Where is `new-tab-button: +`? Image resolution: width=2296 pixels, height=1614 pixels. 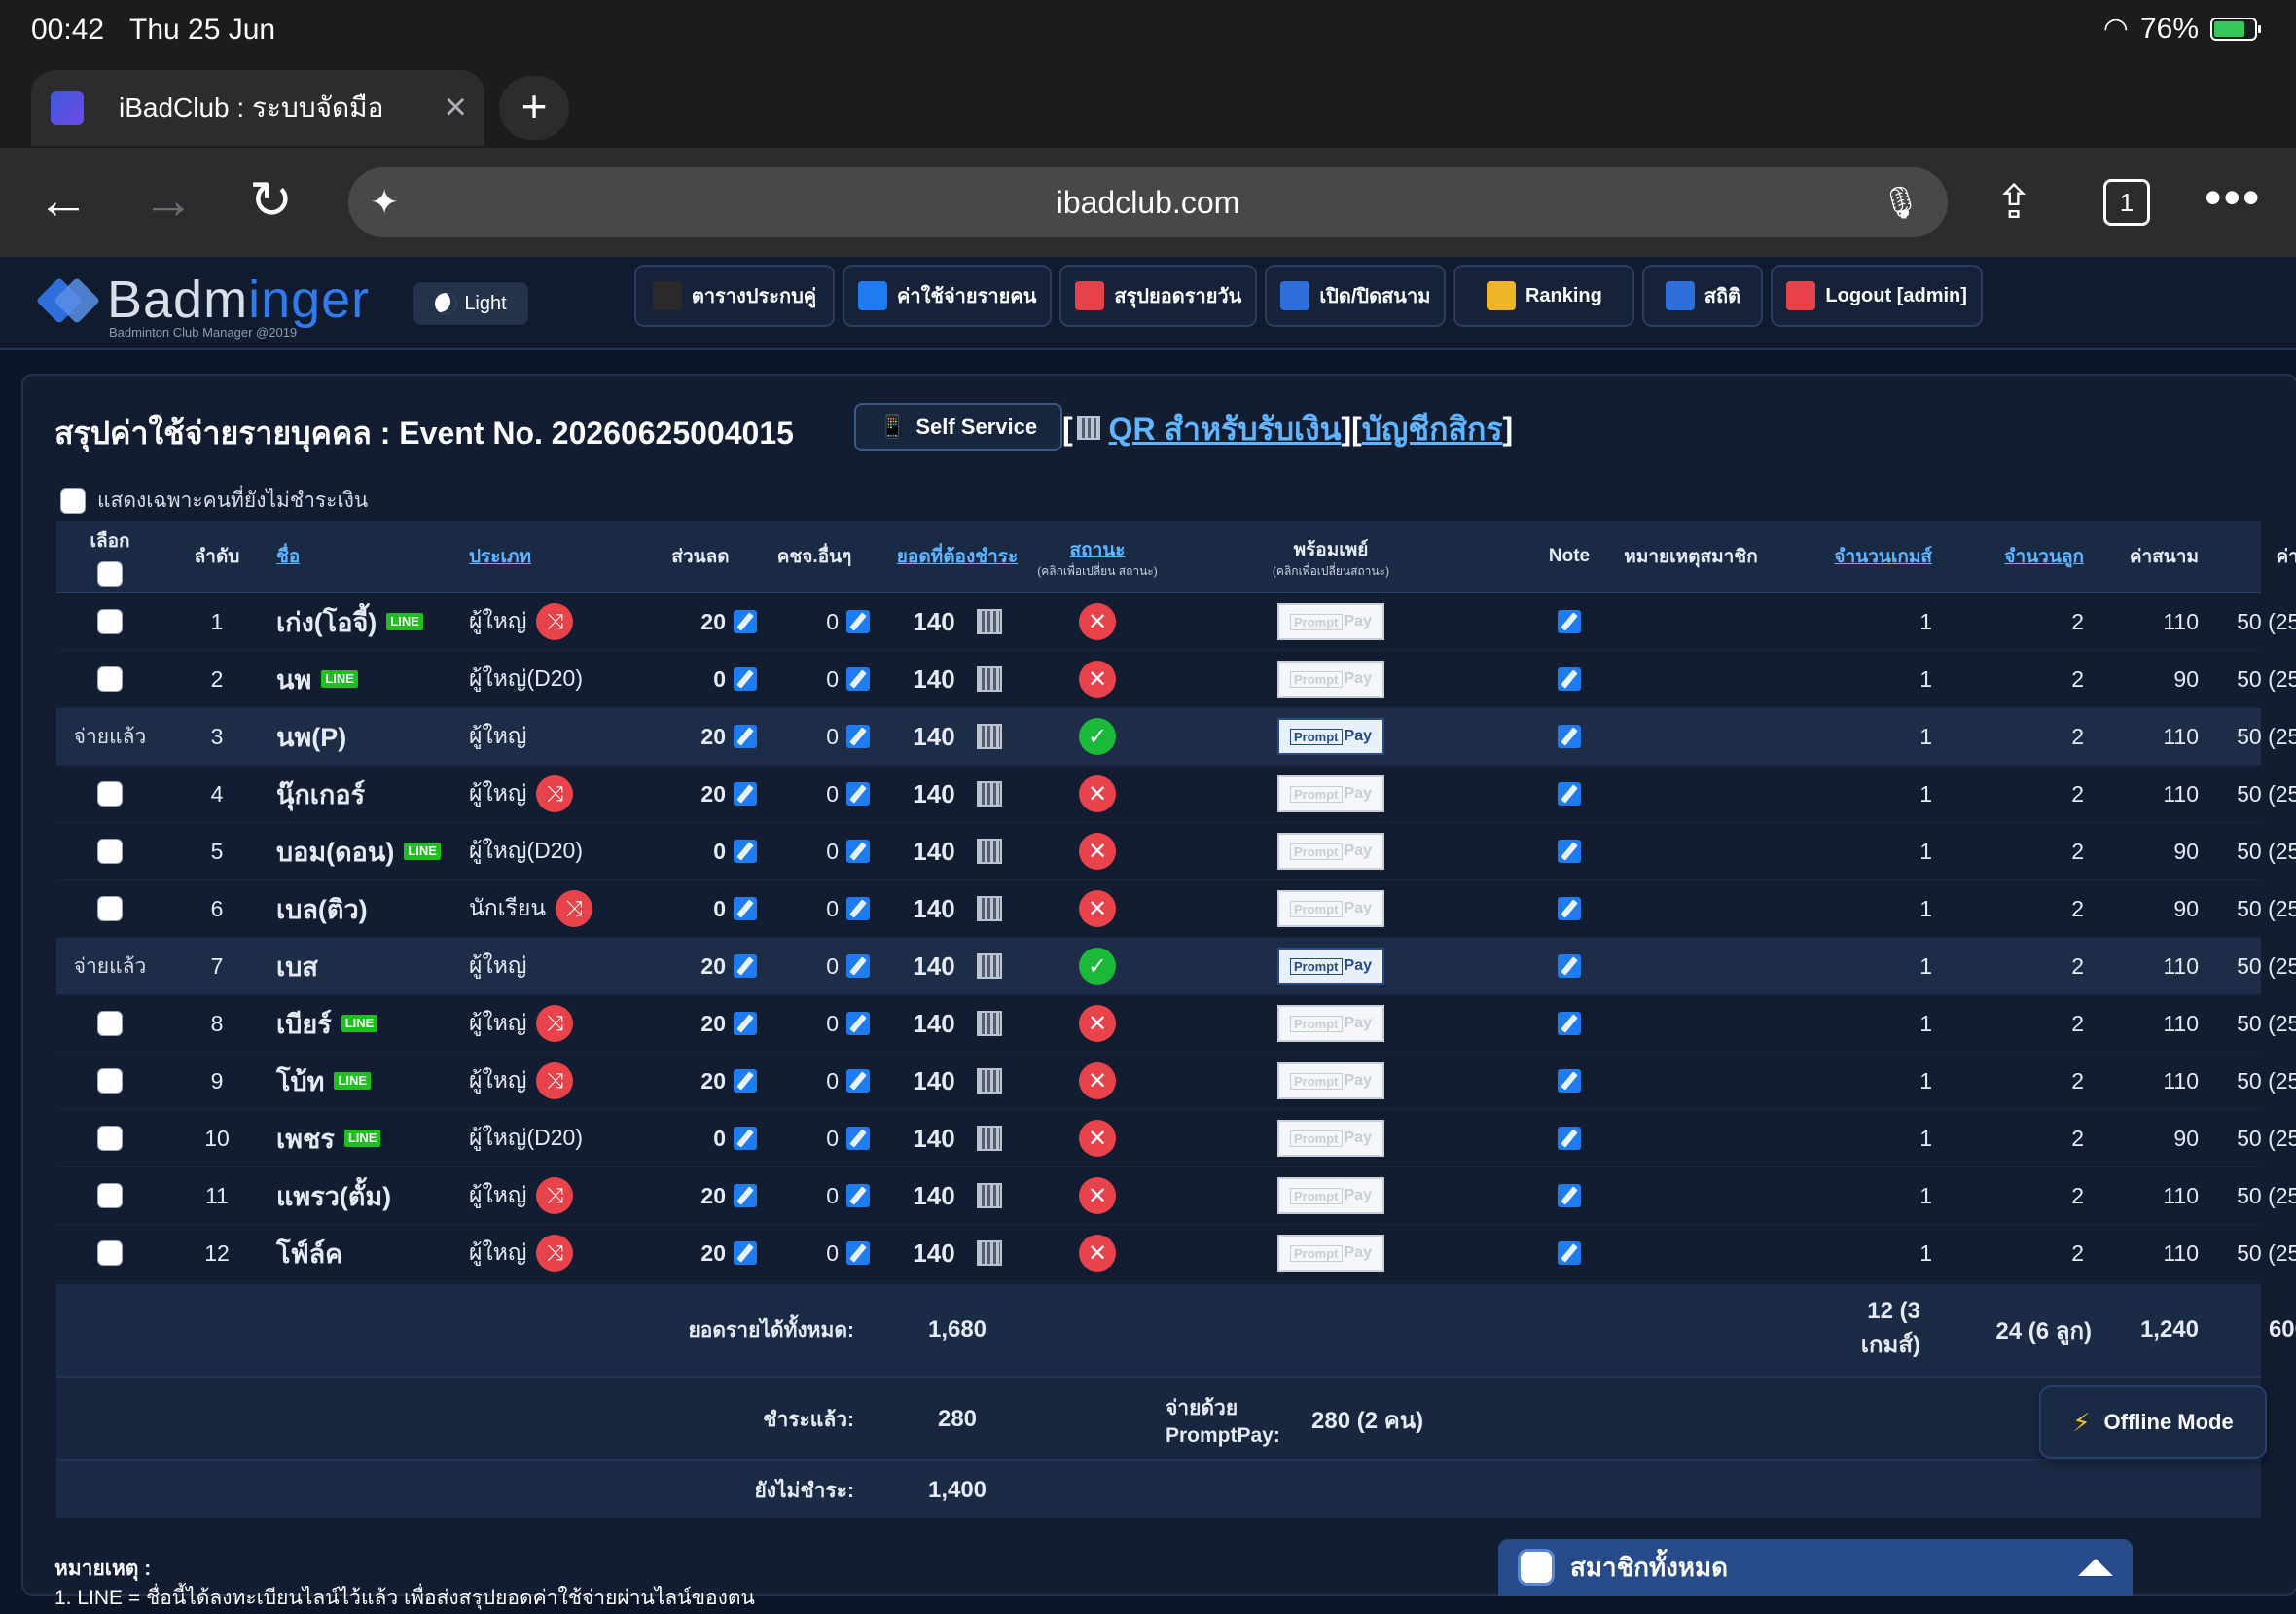
new-tab-button: + is located at coordinates (534, 108).